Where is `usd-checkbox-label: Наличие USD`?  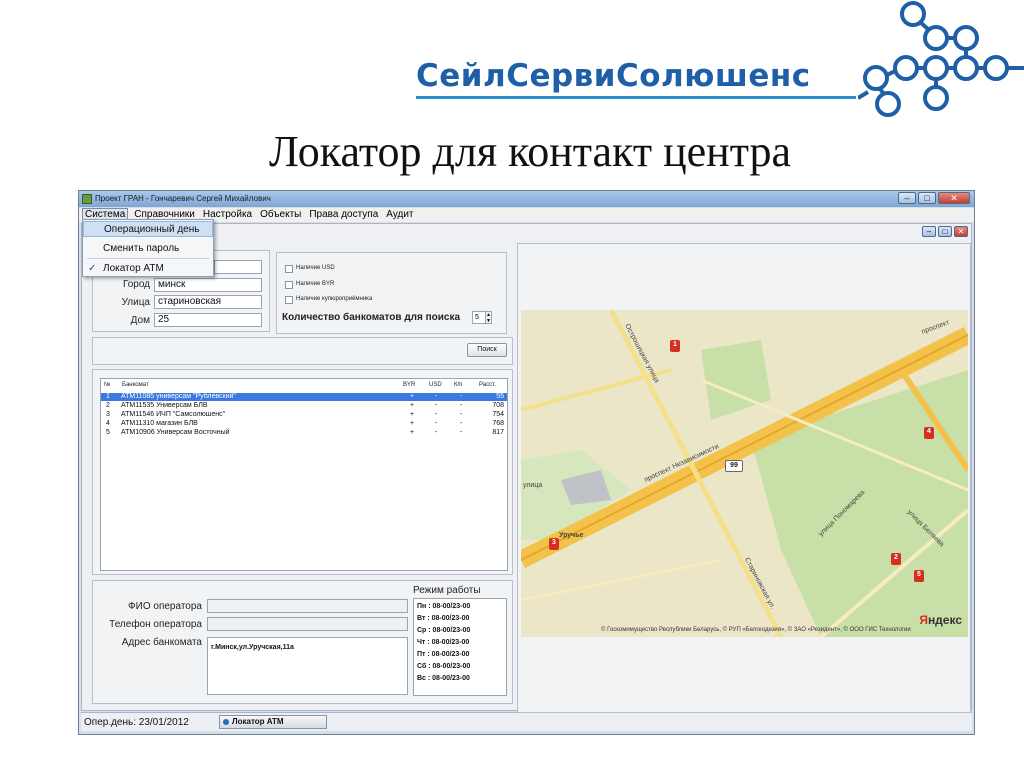 usd-checkbox-label: Наличие USD is located at coordinates (315, 268).